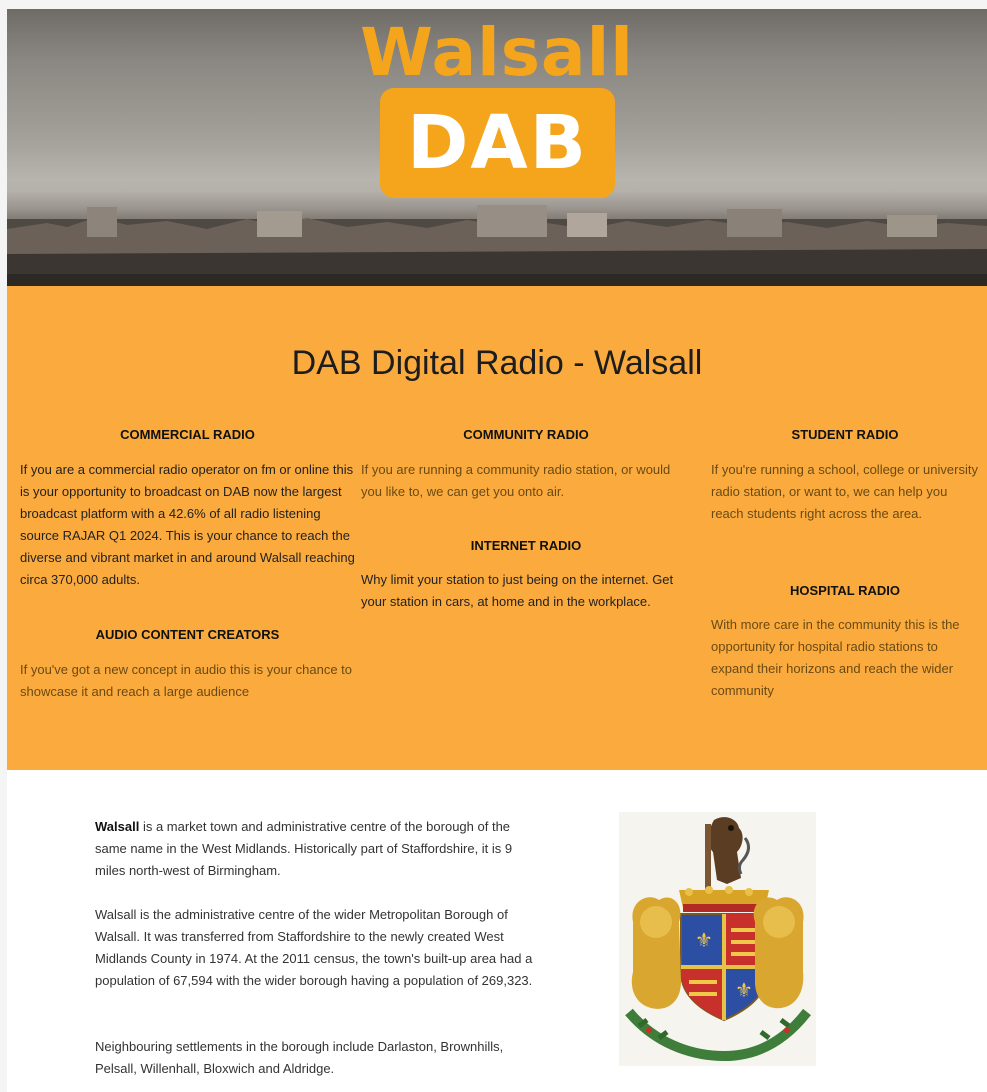 The height and width of the screenshot is (1092, 987). What do you see at coordinates (526, 545) in the screenshot?
I see `section-title-internet-radio: INTERNET RADIO` at bounding box center [526, 545].